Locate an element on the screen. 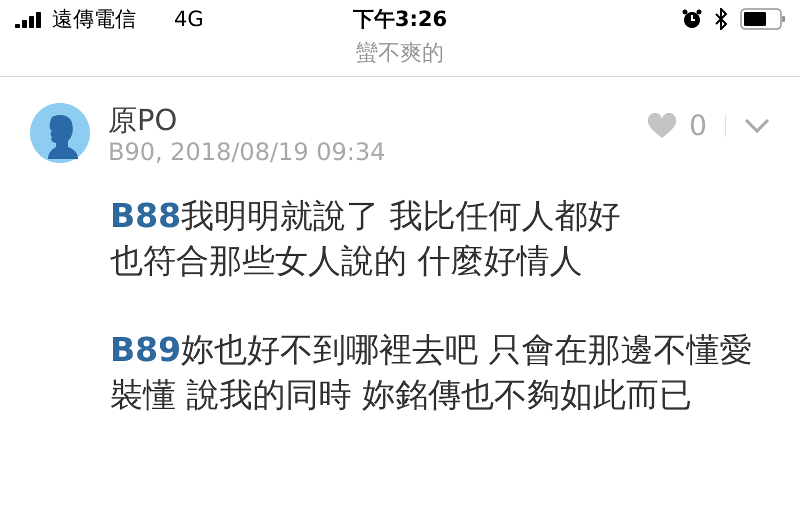 The height and width of the screenshot is (510, 800). reply-text: 也符合那些女人說的 什麼好情人 is located at coordinates (347, 261).